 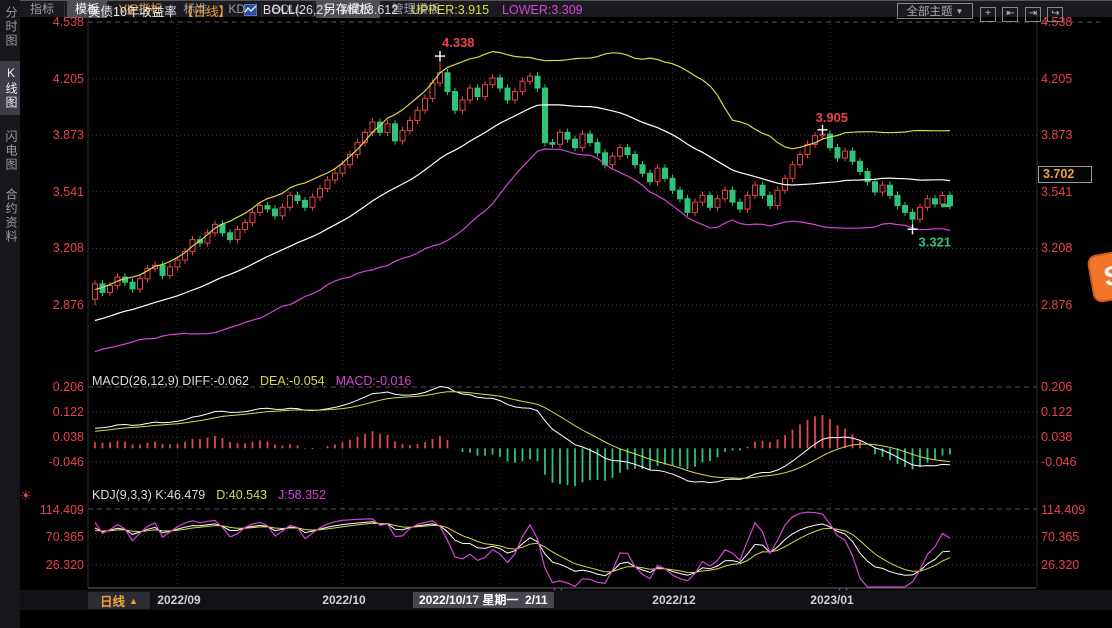 I want to click on triangle-up-icon: ▲, so click(x=133, y=600).